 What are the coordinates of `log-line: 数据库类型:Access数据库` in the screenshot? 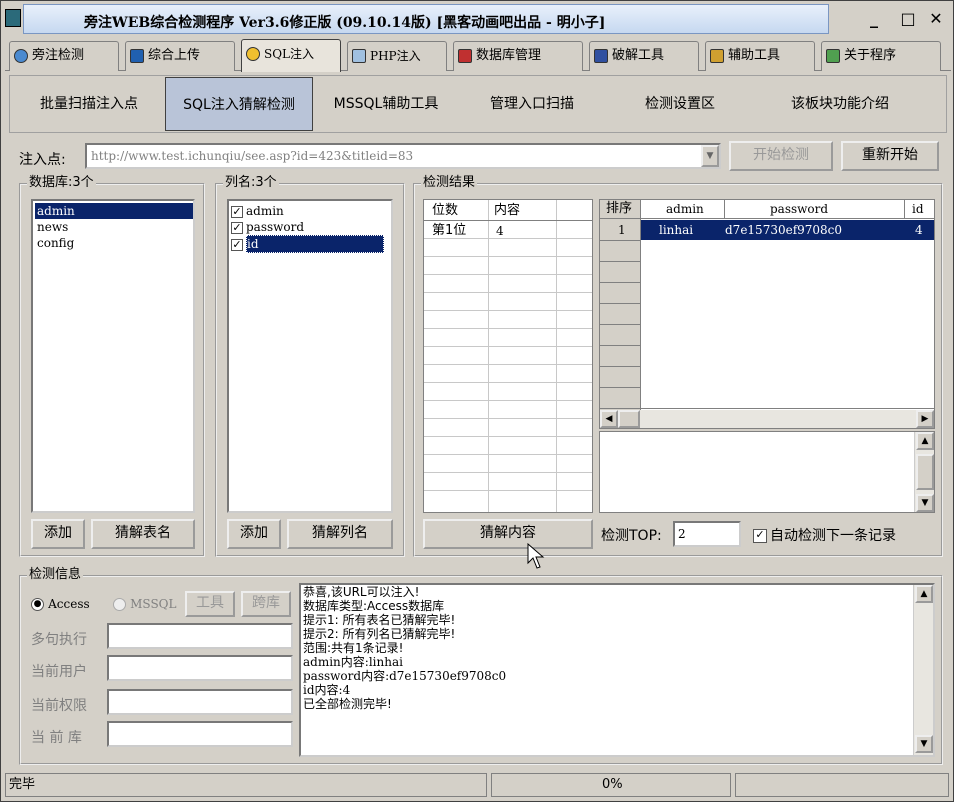 It's located at (374, 606).